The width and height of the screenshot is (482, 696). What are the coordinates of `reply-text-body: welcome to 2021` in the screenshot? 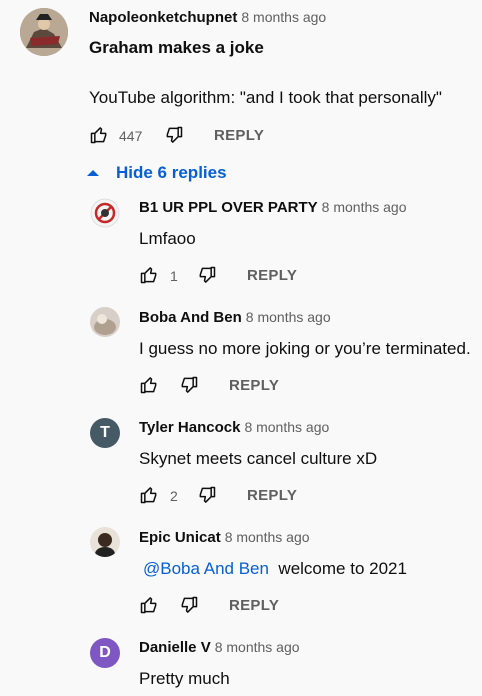 It's located at (342, 568).